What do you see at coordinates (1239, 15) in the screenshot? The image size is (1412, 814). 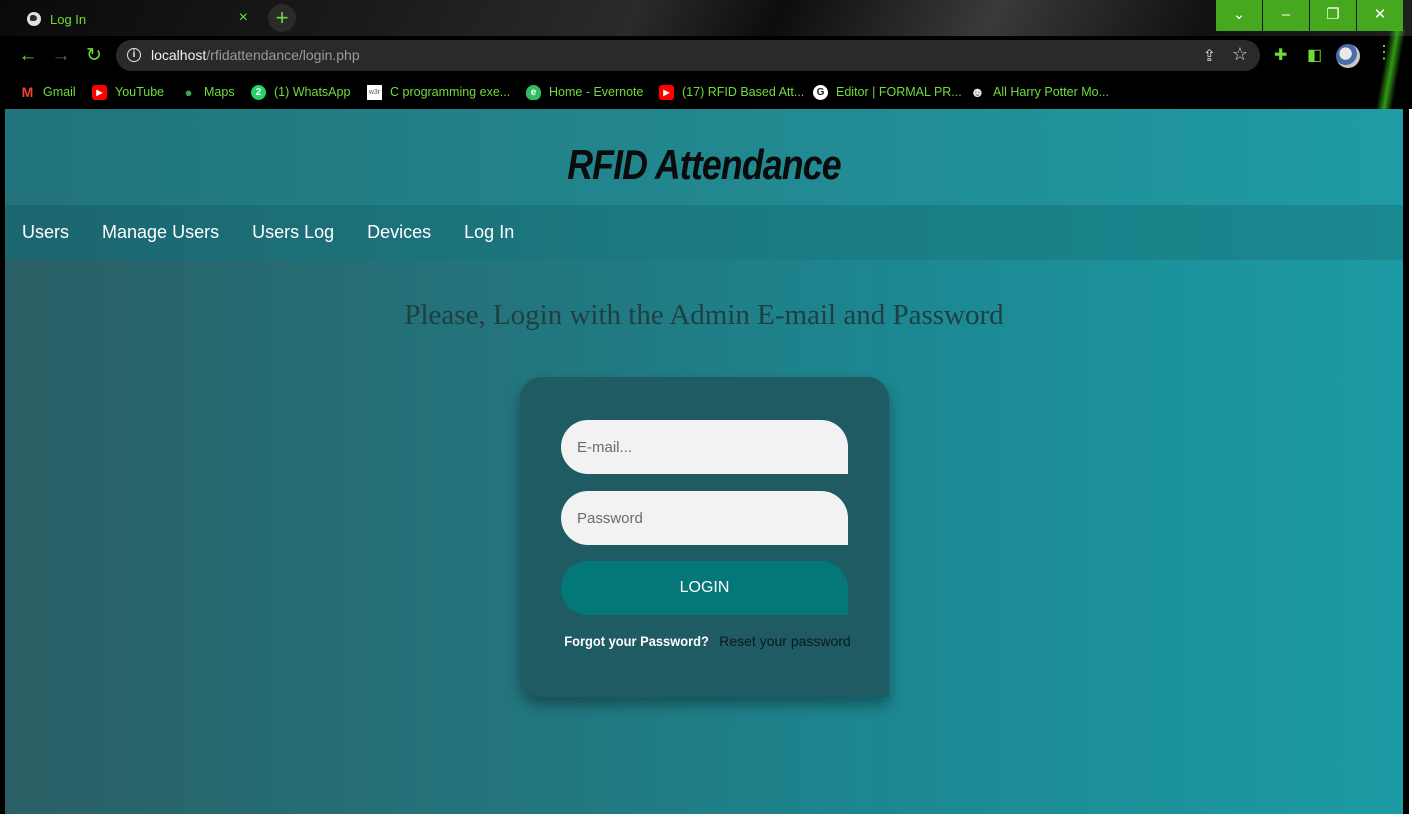 I see `tab-search-button: ⌄` at bounding box center [1239, 15].